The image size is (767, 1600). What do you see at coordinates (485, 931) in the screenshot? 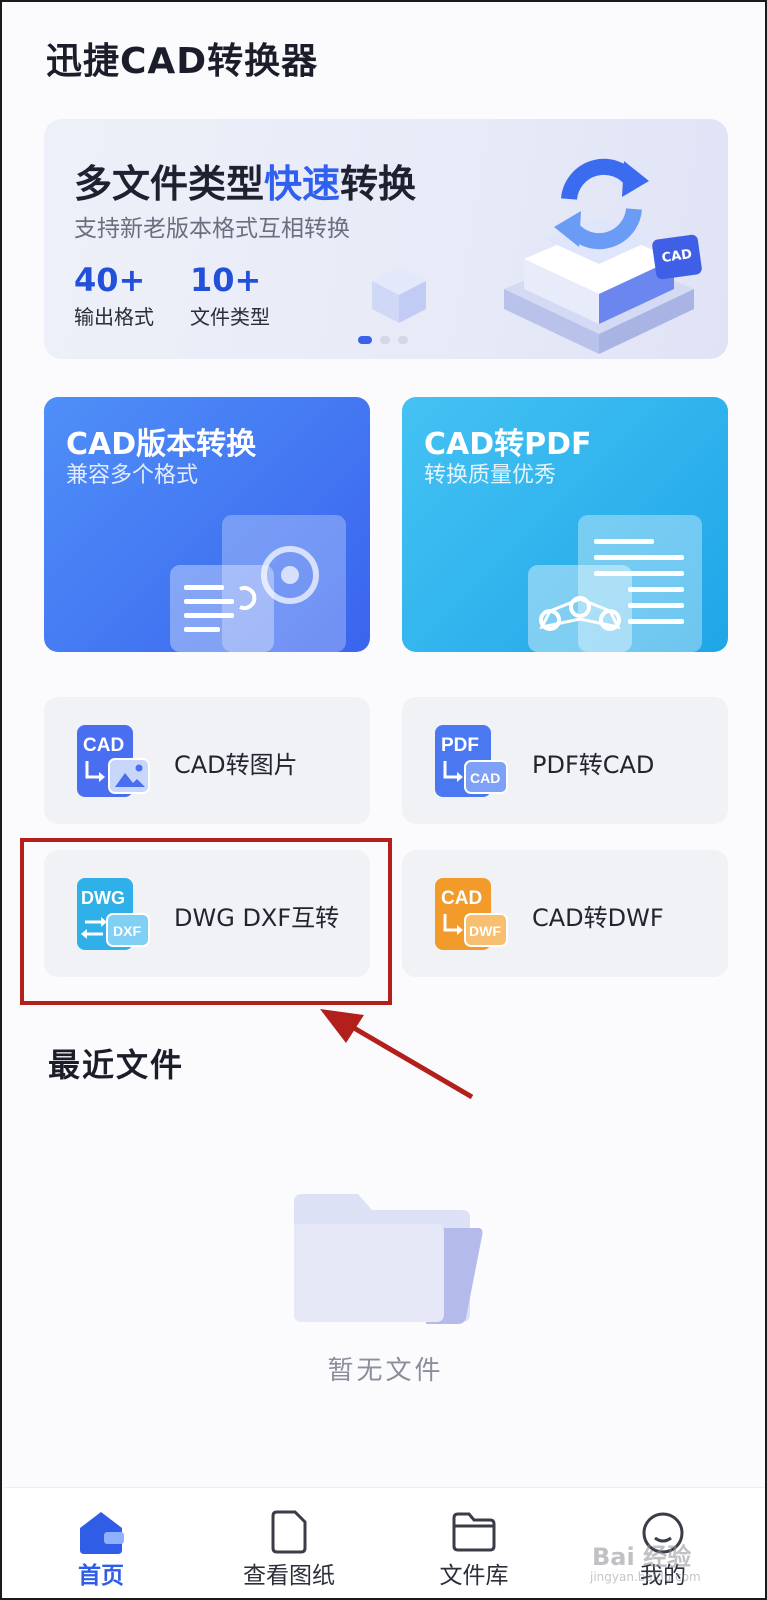
I see `svg-text: DWF` at bounding box center [485, 931].